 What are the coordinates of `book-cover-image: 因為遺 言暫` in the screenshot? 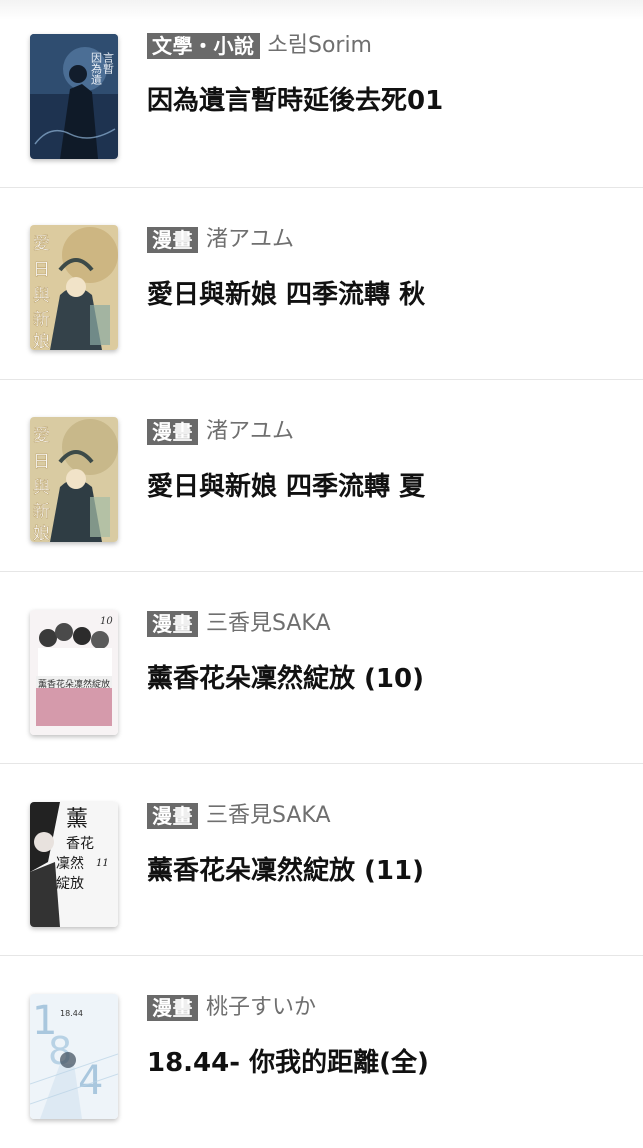 It's located at (74, 96).